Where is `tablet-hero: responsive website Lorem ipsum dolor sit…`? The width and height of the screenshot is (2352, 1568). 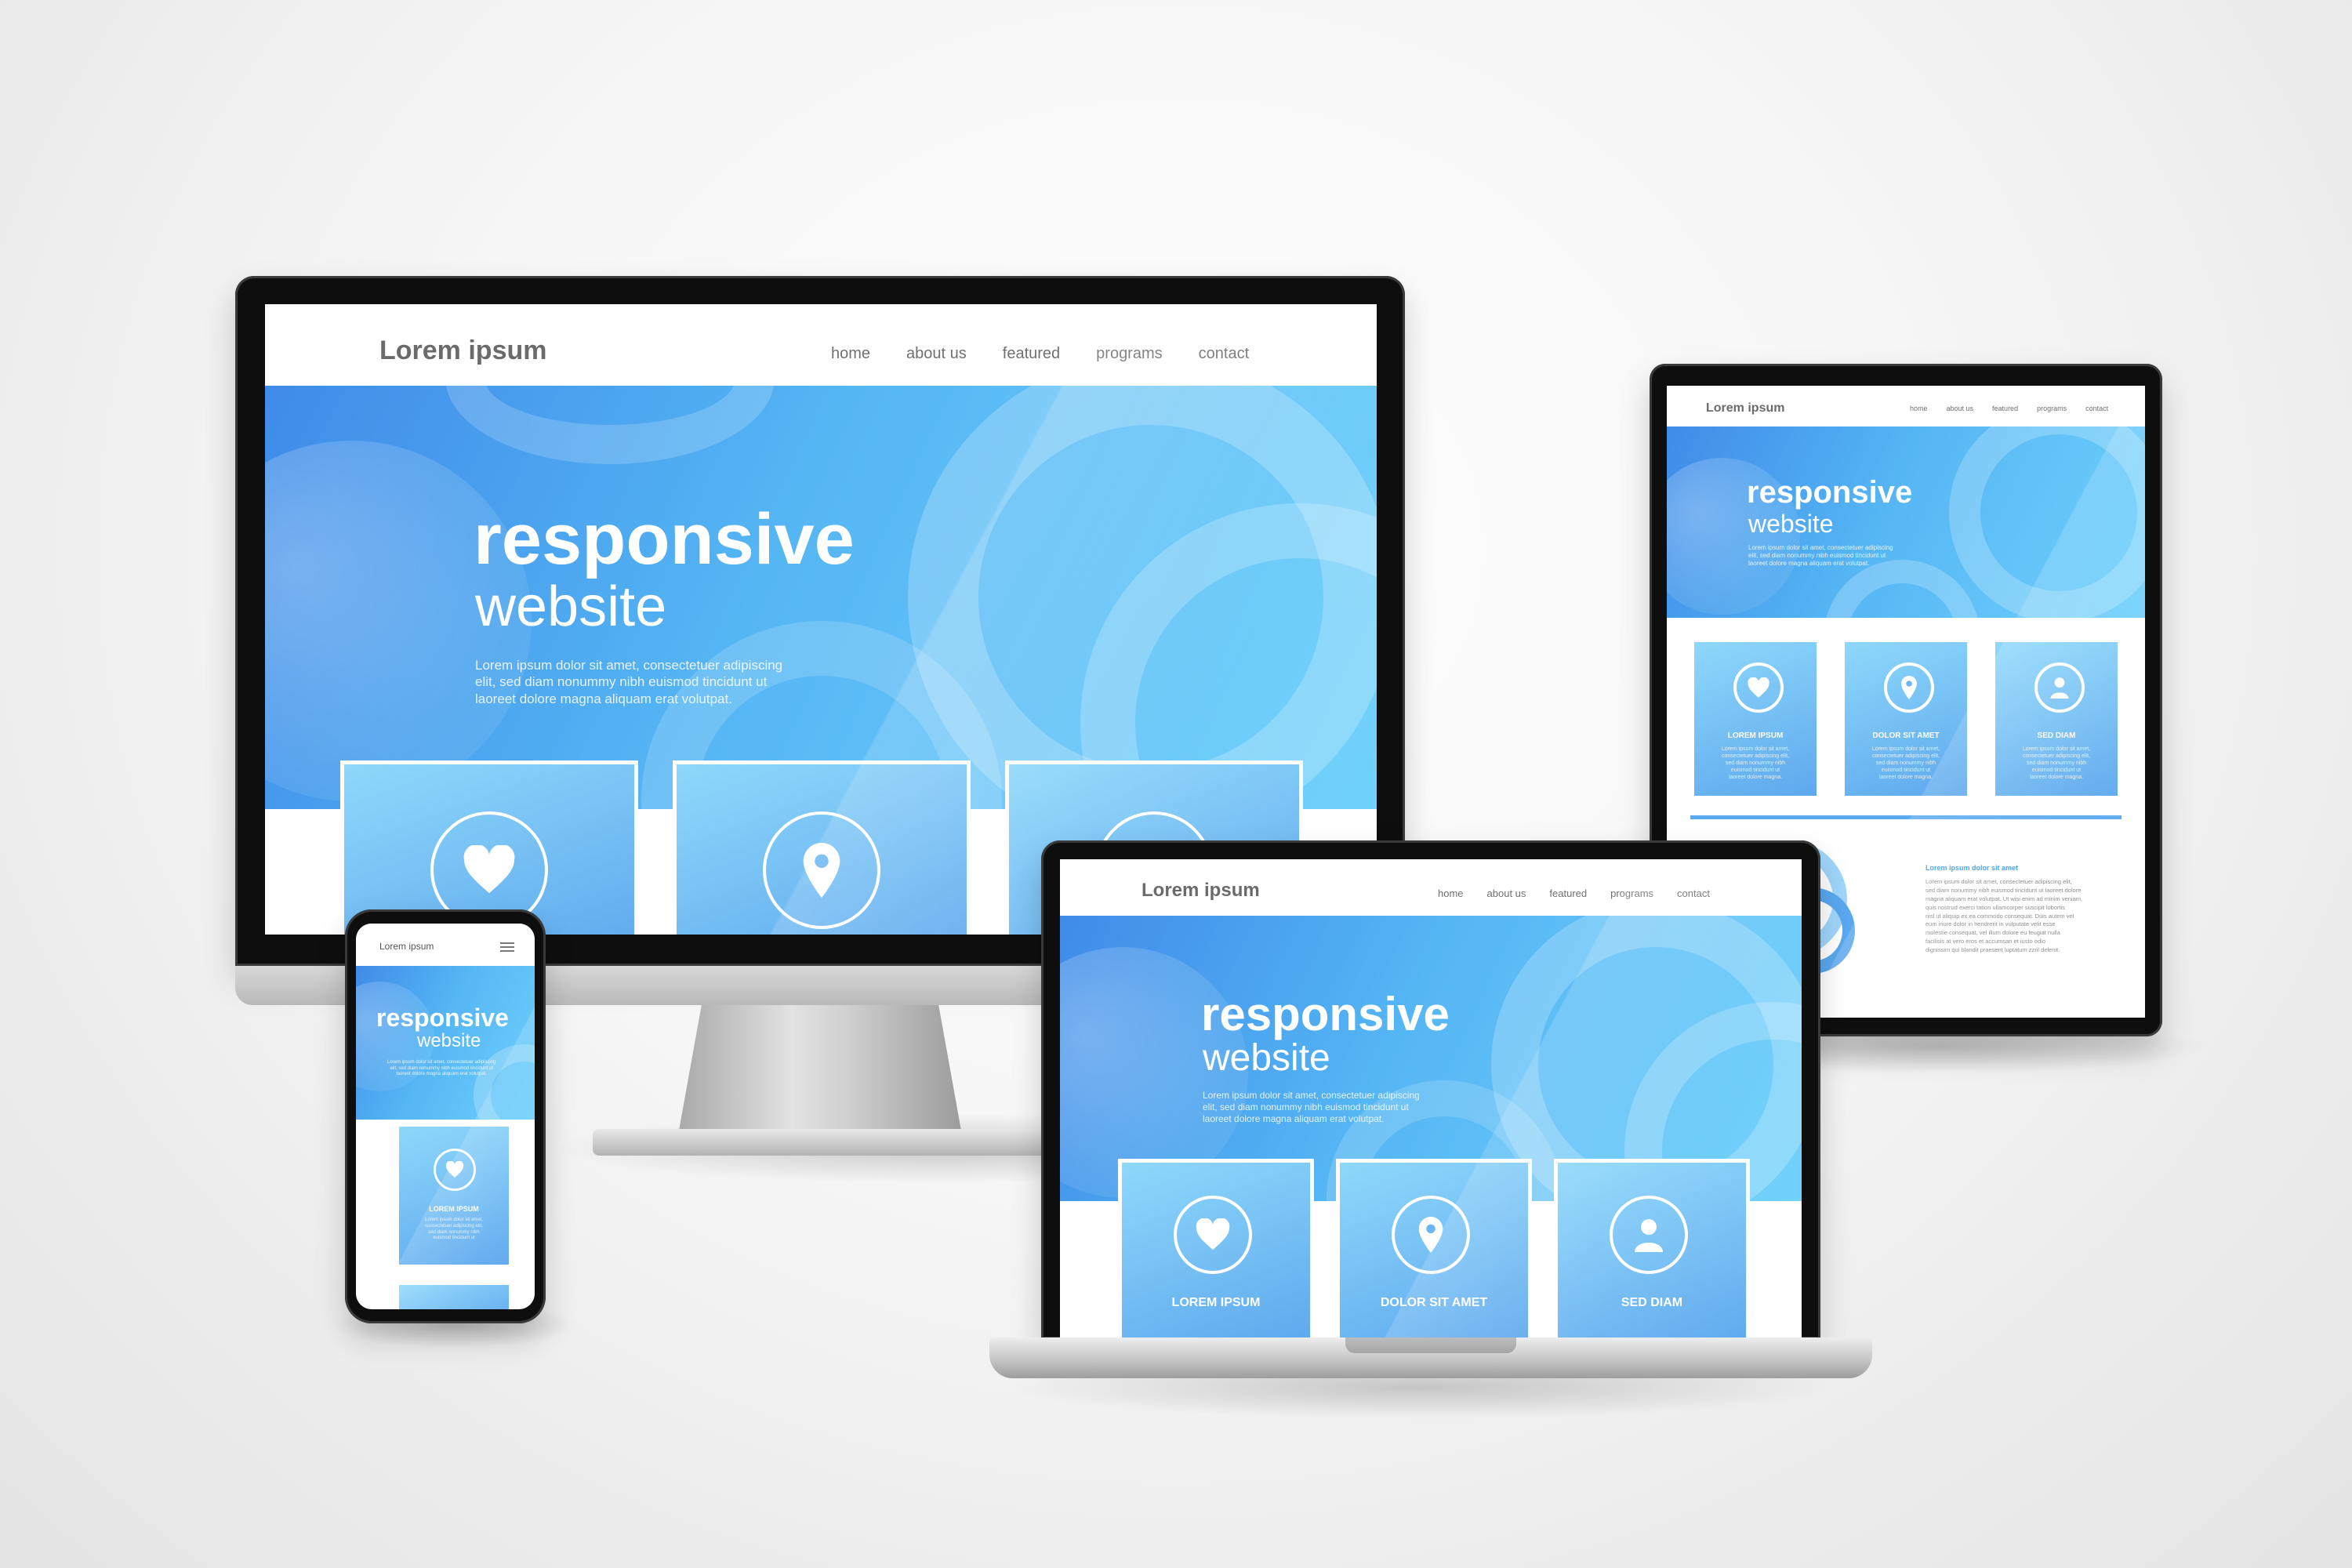 tablet-hero: responsive website Lorem ipsum dolor sit… is located at coordinates (1906, 522).